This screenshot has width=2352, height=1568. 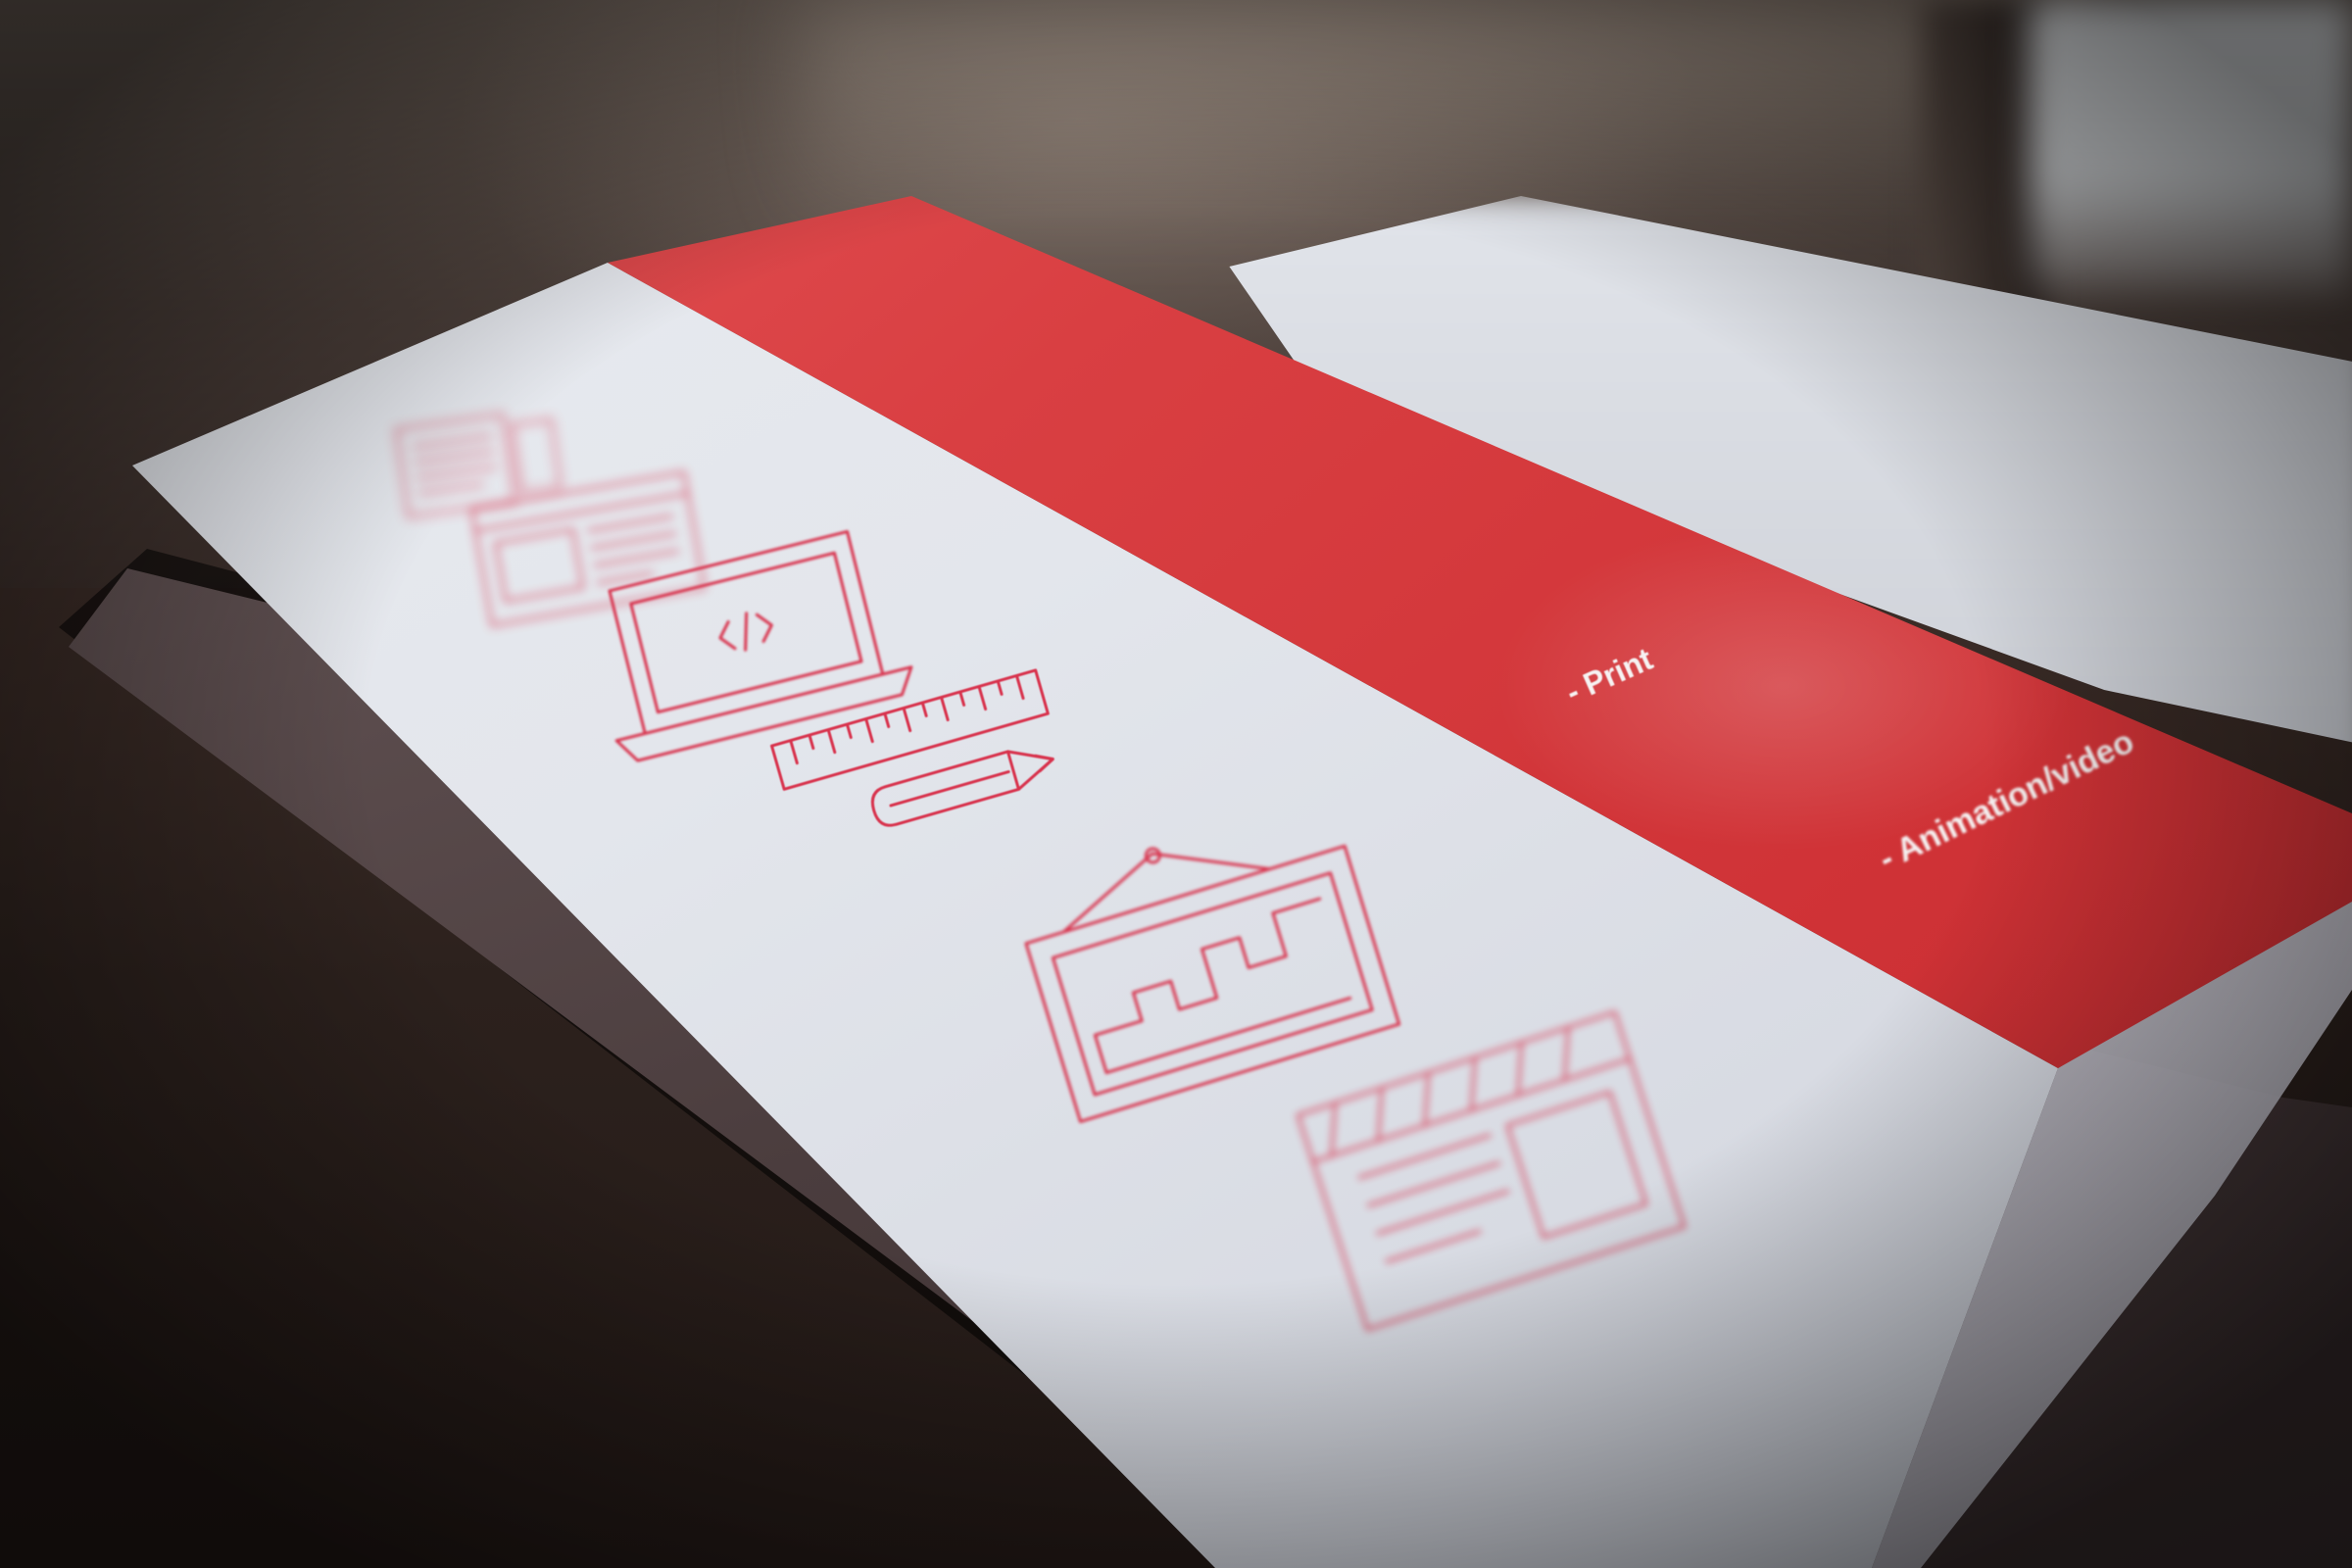 What do you see at coordinates (1441, 117) in the screenshot?
I see `wall-light` at bounding box center [1441, 117].